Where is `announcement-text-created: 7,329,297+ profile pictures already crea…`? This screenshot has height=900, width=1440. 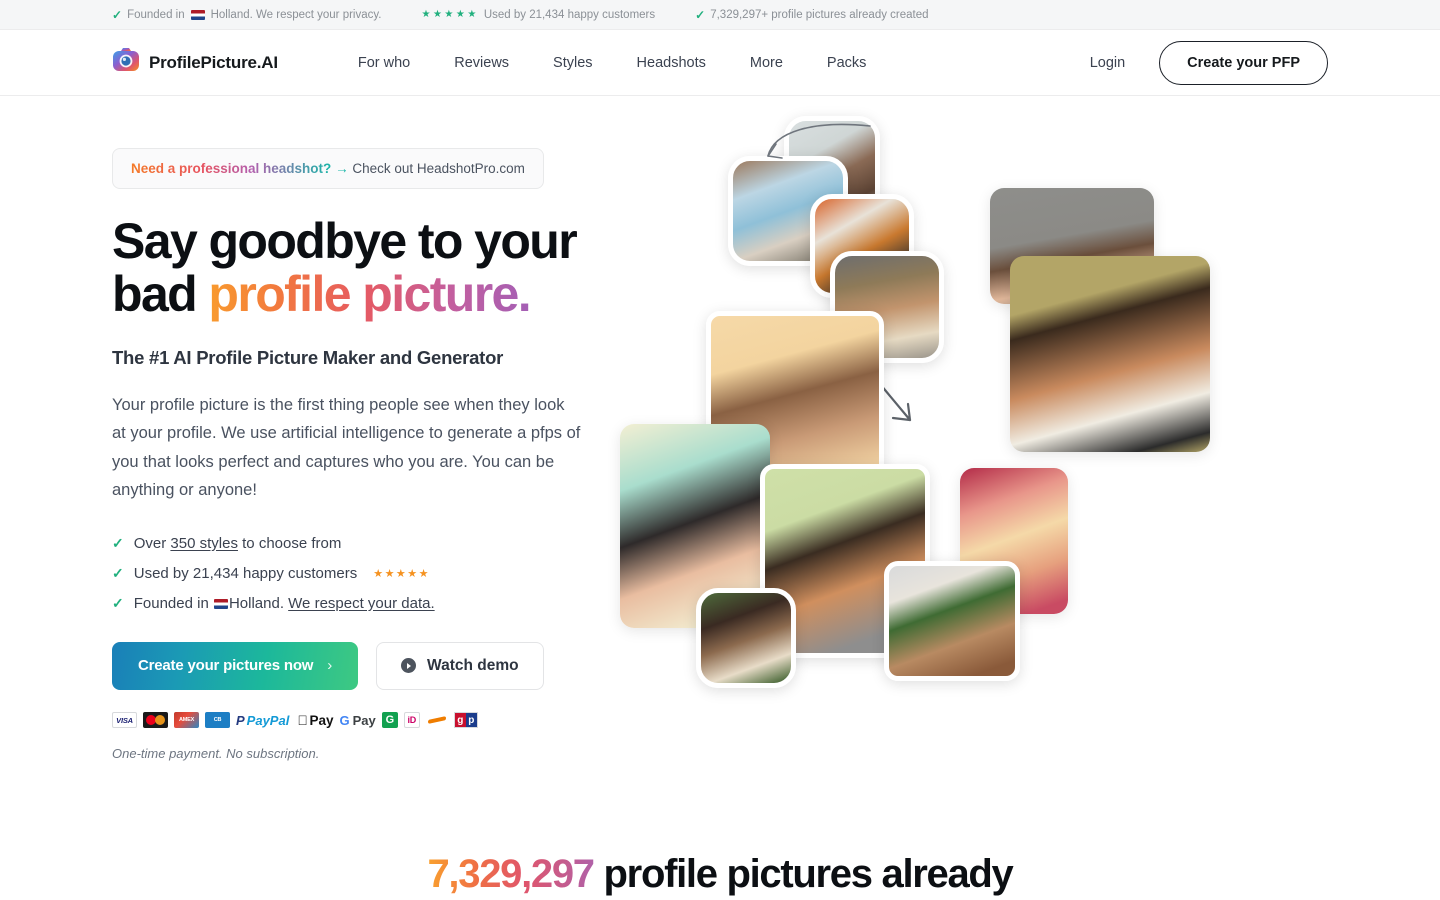 announcement-text-created: 7,329,297+ profile pictures already crea… is located at coordinates (819, 14).